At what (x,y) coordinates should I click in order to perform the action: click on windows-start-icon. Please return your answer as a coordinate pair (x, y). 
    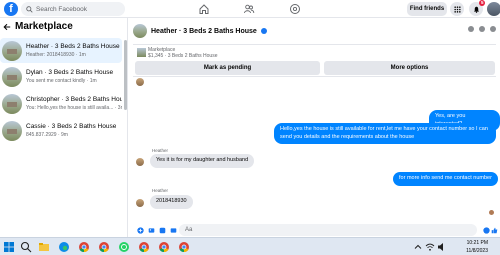
    Looking at the image, I should click on (9, 247).